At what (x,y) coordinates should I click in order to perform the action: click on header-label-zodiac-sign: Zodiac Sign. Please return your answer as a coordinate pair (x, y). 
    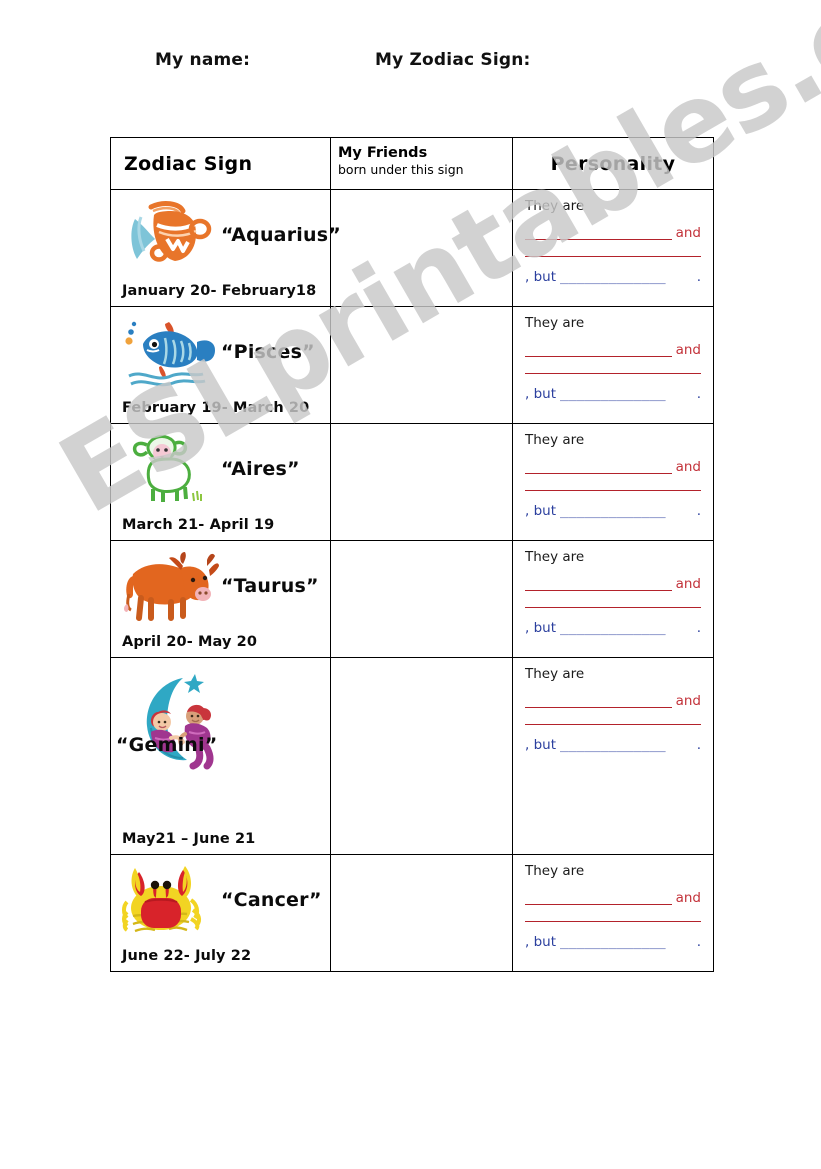
    Looking at the image, I should click on (188, 163).